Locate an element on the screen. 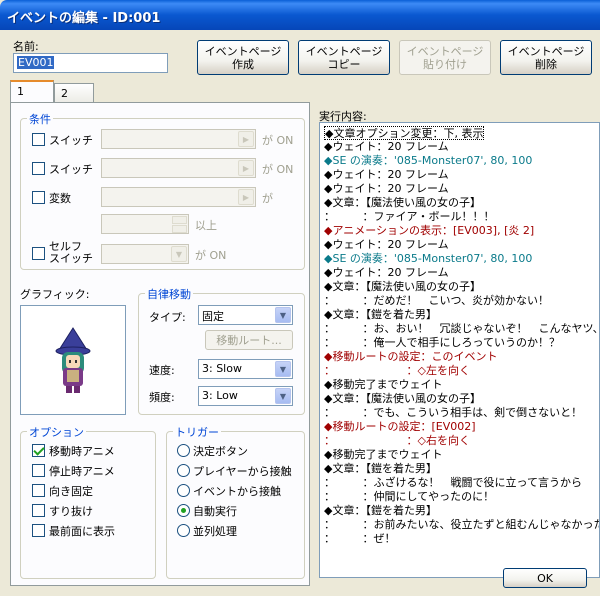 The height and width of the screenshot is (596, 600). graphic-preview is located at coordinates (73, 360).